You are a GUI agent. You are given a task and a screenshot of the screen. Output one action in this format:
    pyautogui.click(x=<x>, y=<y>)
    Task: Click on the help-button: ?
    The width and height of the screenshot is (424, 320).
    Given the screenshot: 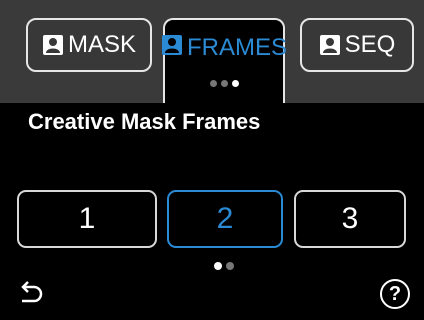 What is the action you would take?
    pyautogui.click(x=395, y=294)
    